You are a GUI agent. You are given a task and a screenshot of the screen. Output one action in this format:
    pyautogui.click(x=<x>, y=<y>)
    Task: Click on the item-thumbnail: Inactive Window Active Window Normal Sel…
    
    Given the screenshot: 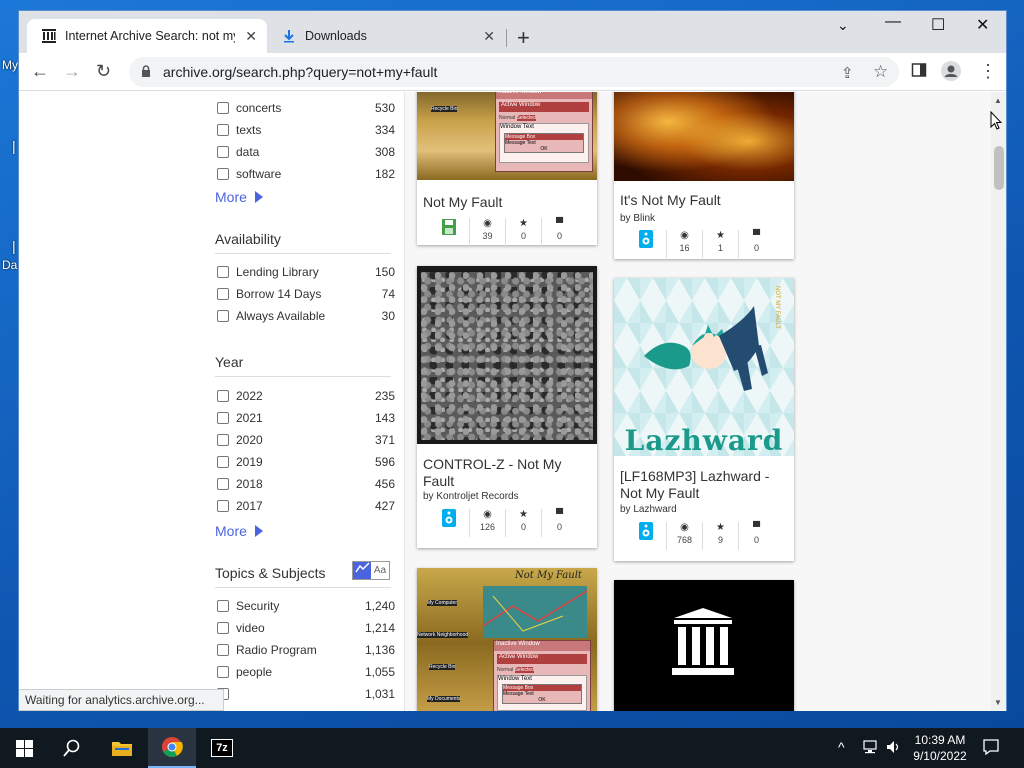 What is the action you would take?
    pyautogui.click(x=507, y=136)
    